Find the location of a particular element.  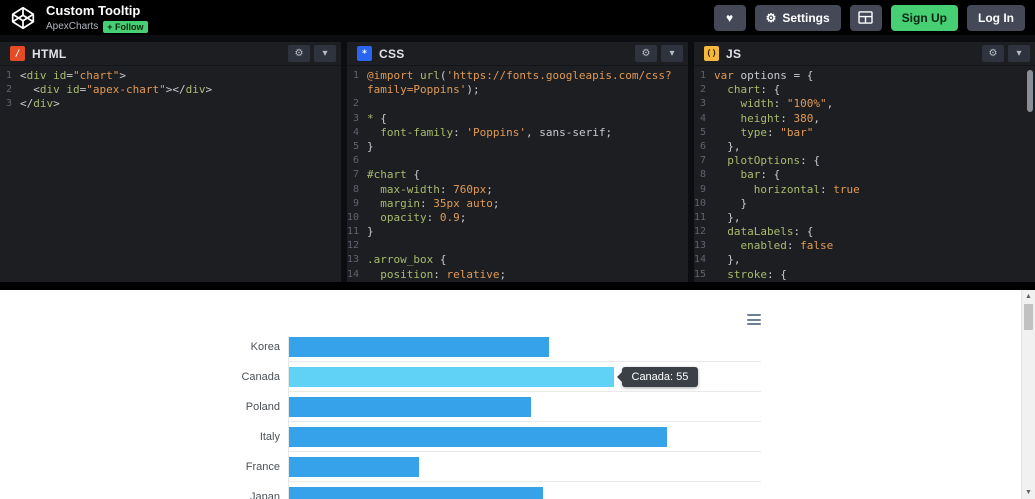

code-line: 6 }, is located at coordinates (864, 147).